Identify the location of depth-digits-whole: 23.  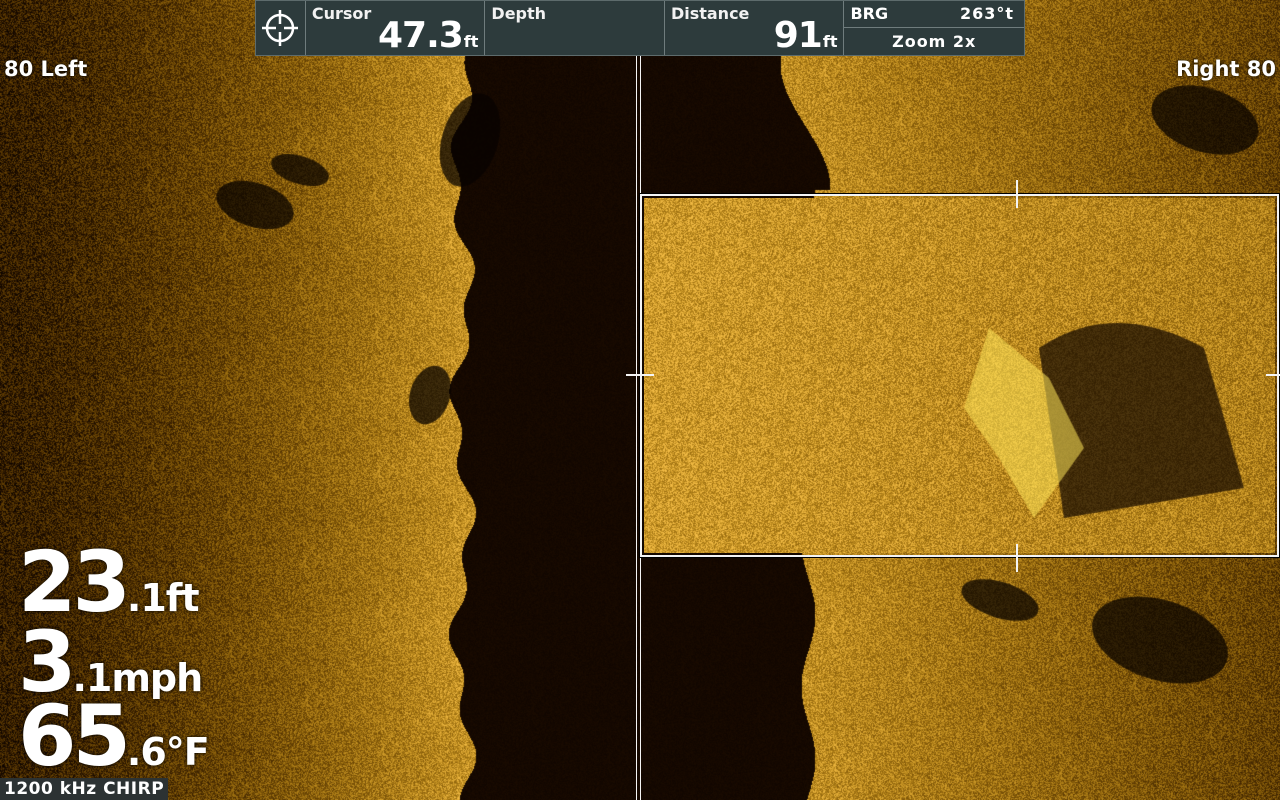
(74, 582).